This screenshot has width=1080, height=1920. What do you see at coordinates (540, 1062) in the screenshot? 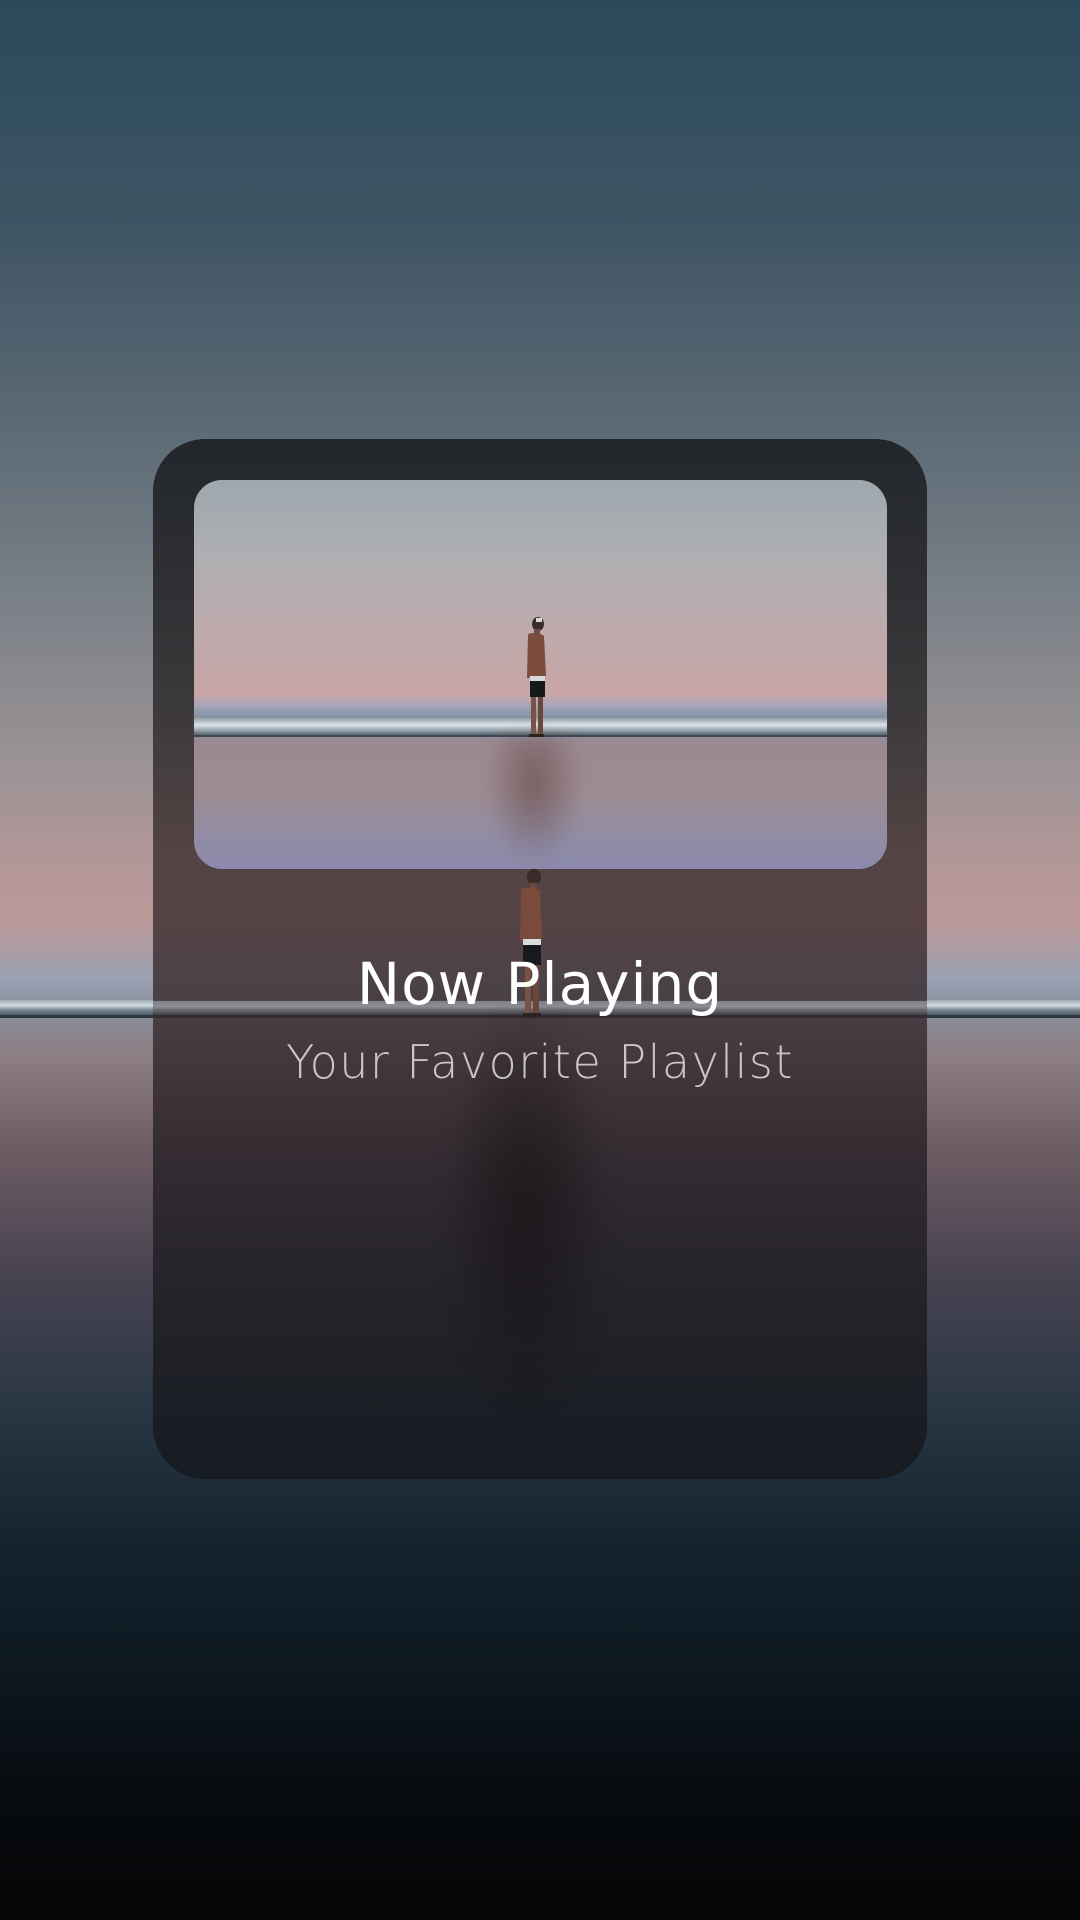
I see `playlist-subtitle: Your Favorite Playlist` at bounding box center [540, 1062].